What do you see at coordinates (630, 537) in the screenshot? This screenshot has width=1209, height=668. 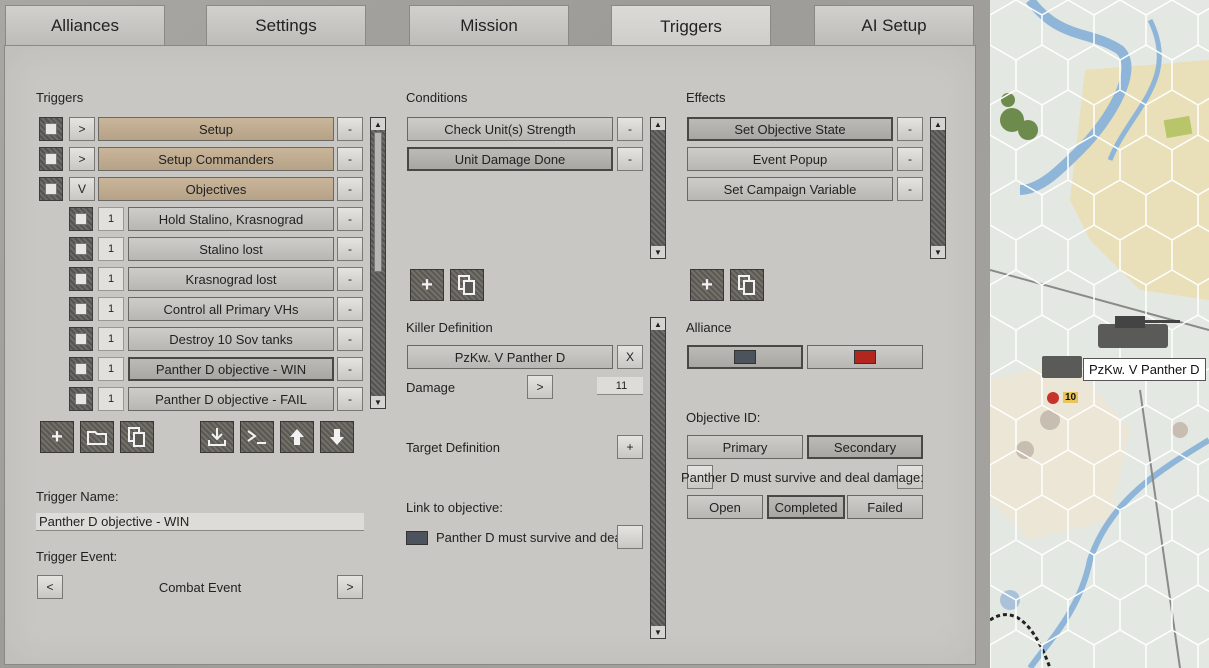 I see `link-objective-button` at bounding box center [630, 537].